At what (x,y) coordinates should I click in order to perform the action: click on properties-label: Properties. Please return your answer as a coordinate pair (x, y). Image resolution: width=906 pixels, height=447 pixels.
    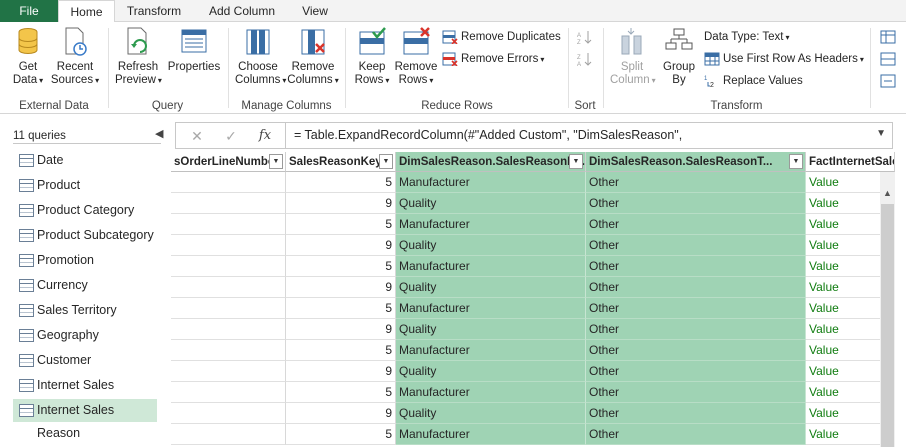
    Looking at the image, I should click on (194, 67).